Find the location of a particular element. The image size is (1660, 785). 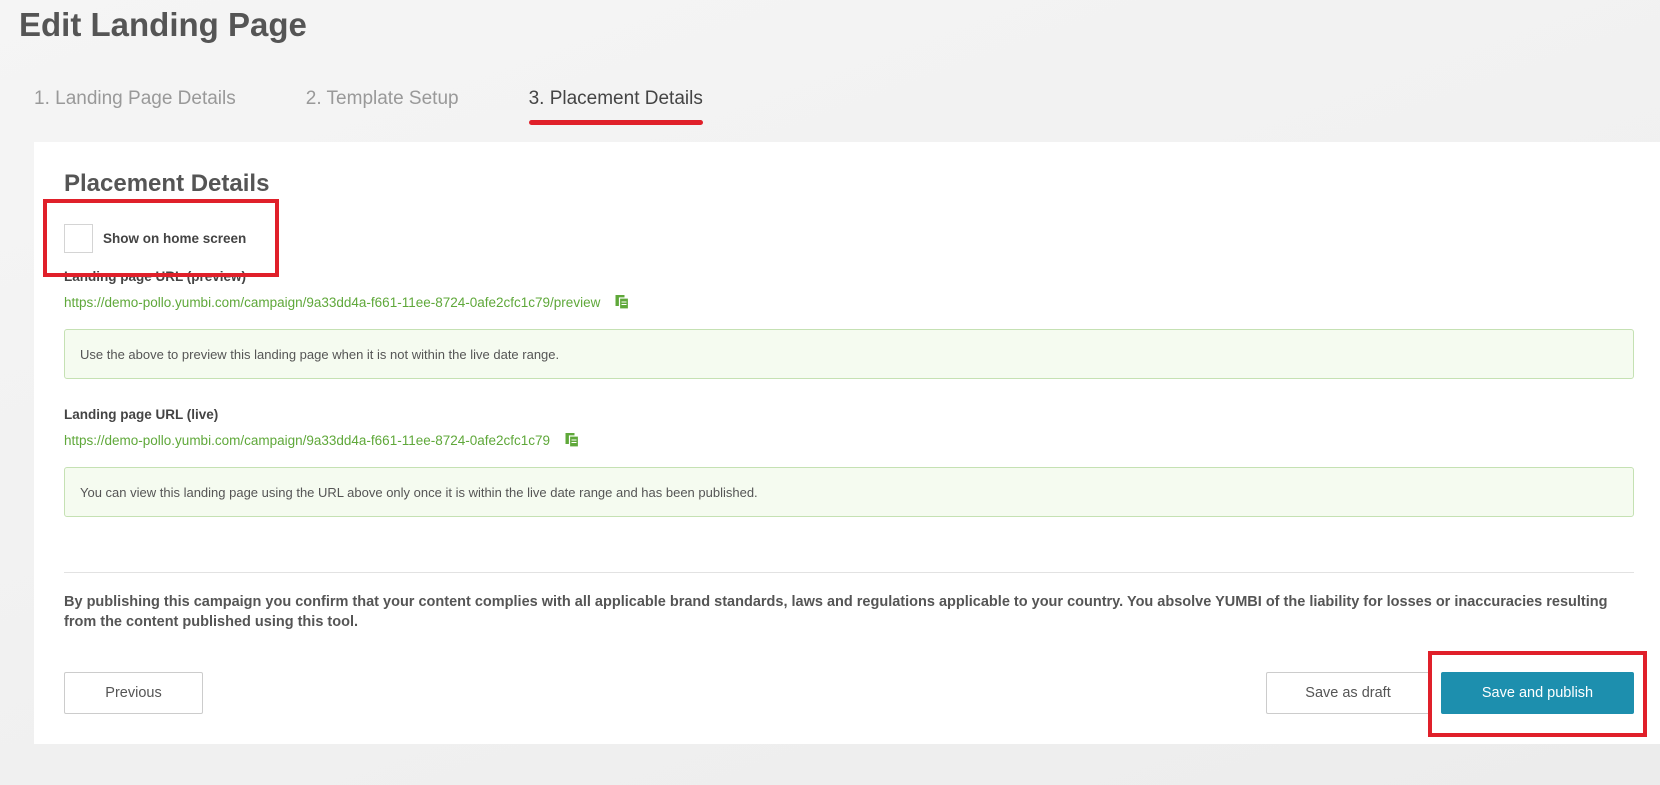

live-url-label: Landing page URL (live) is located at coordinates (141, 414).